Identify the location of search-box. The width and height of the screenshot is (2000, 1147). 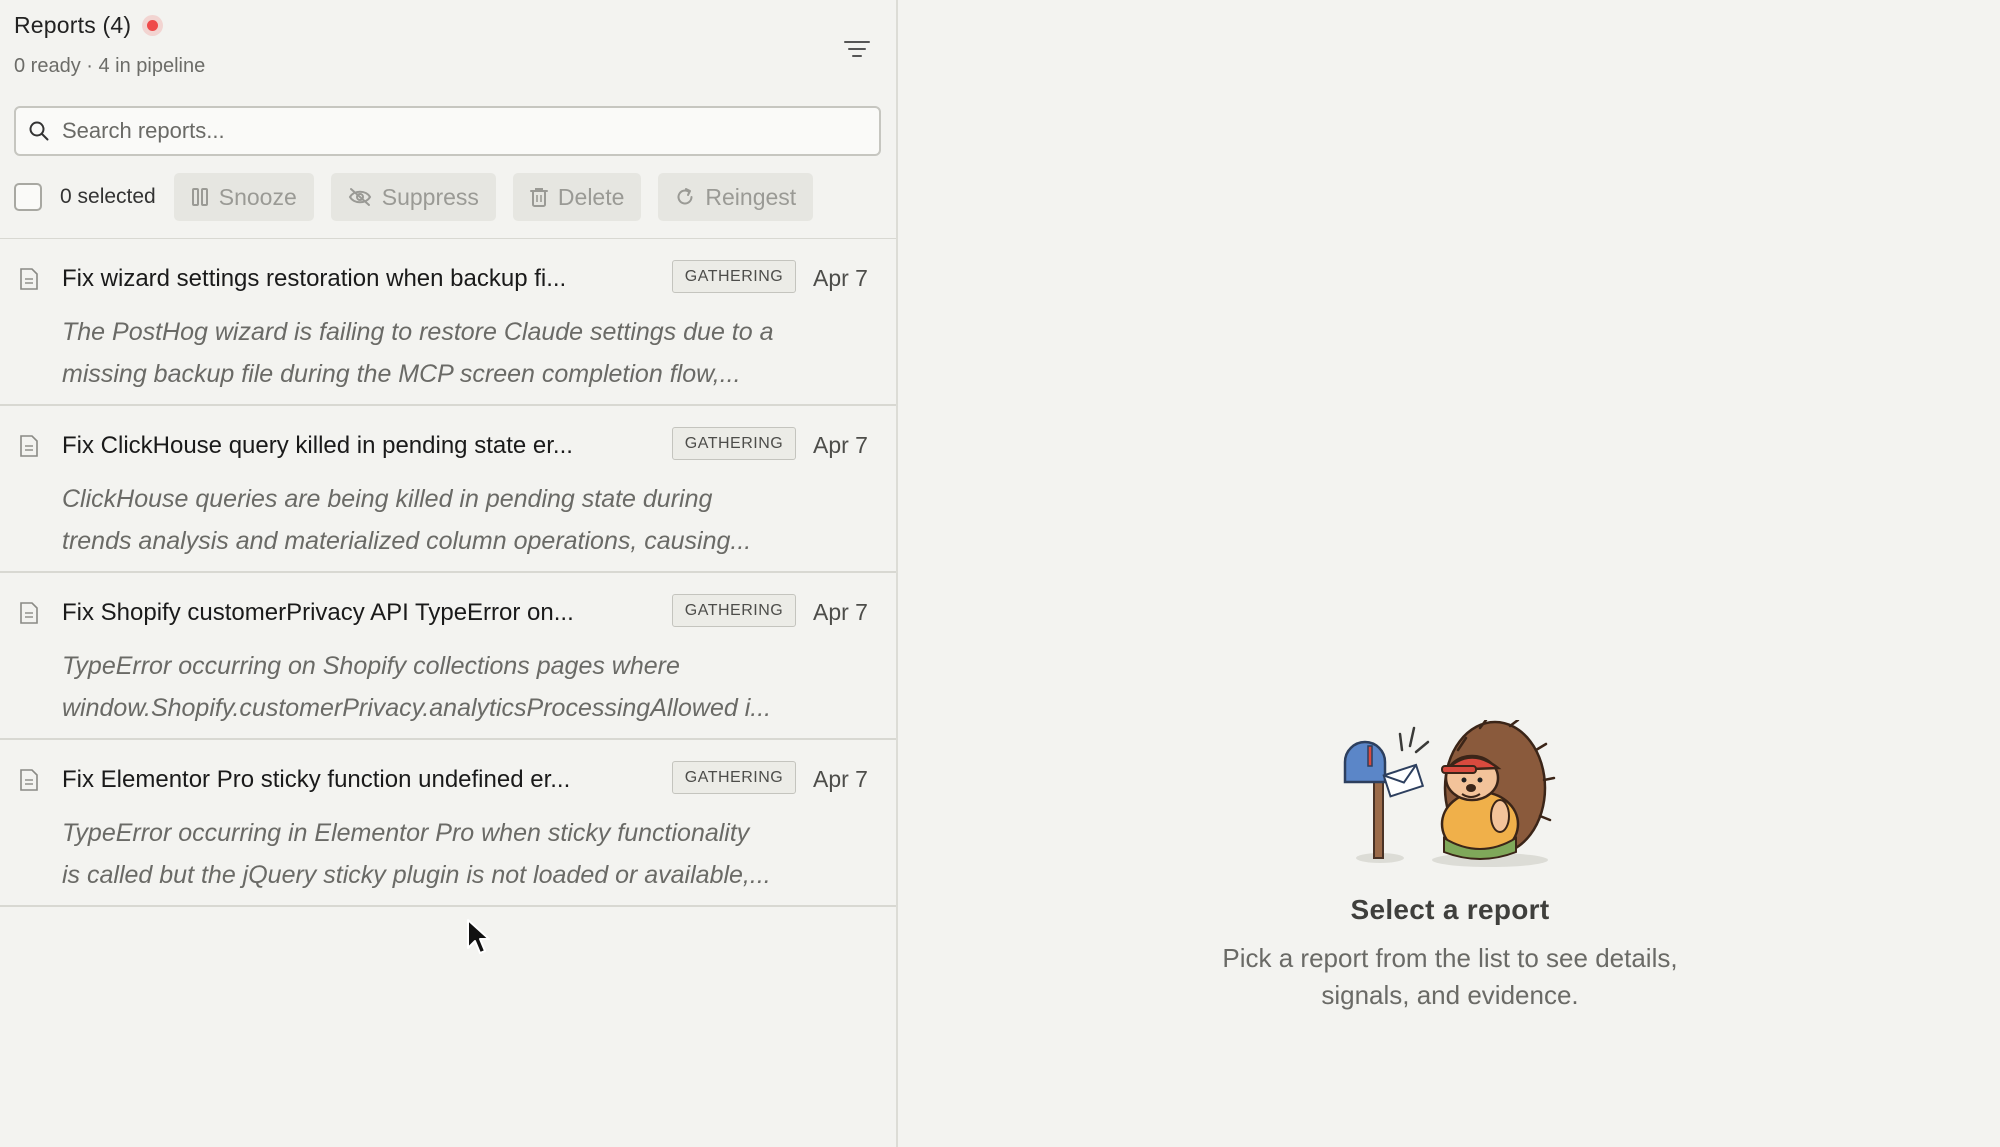
(447, 131).